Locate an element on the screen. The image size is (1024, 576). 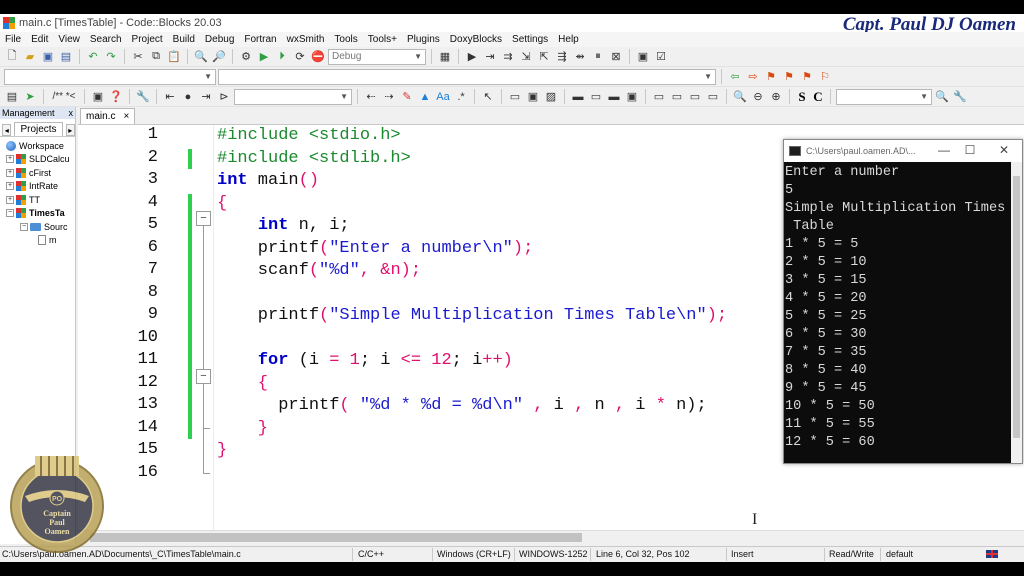
tree-item-project-active: − TimesTa is located at coordinates (37, 214).